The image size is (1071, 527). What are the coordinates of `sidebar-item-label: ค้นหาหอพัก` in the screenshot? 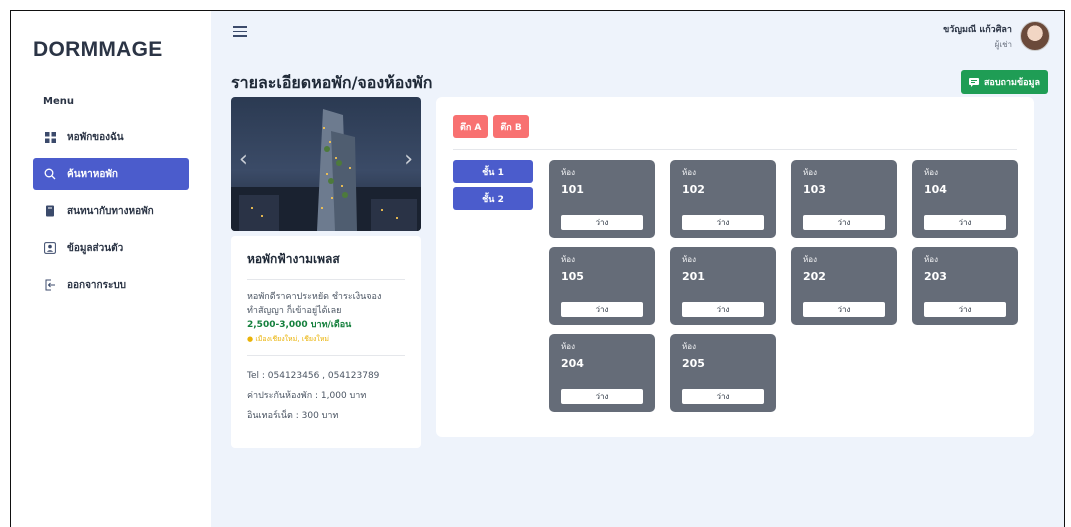 It's located at (92, 174).